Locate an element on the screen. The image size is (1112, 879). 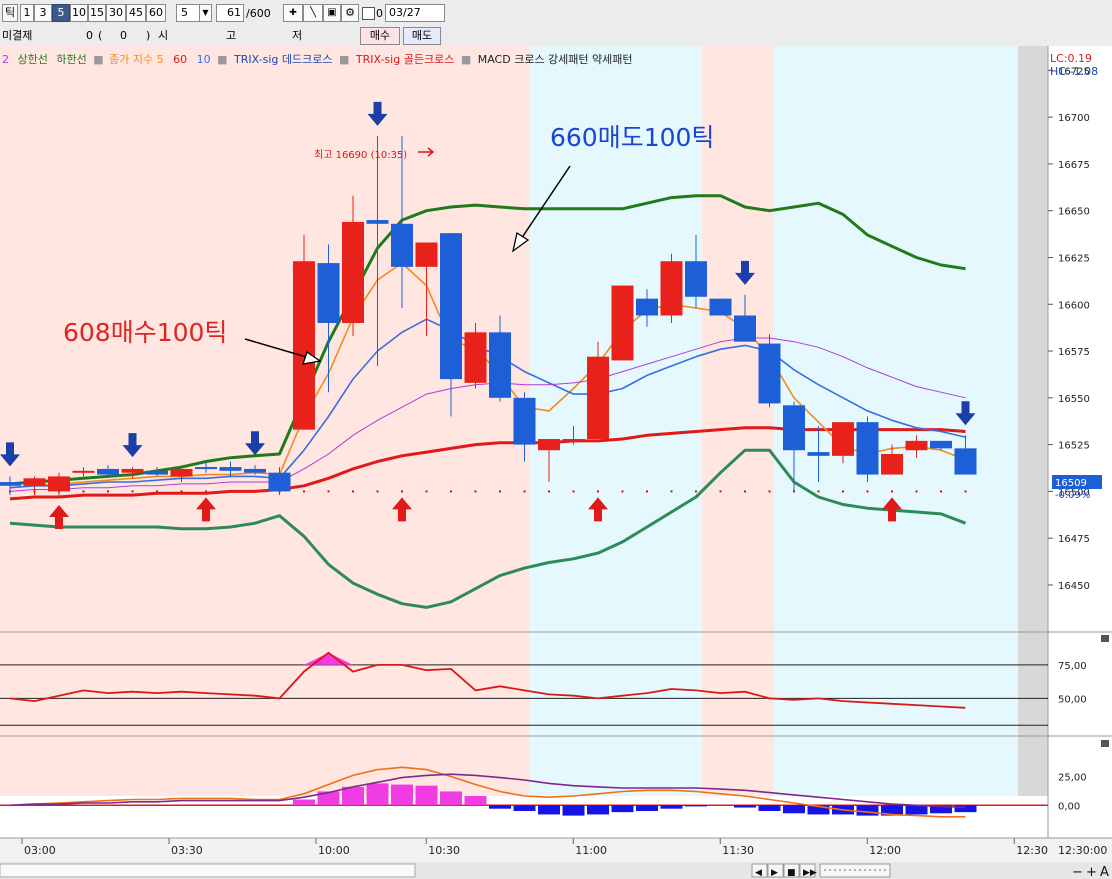
time-tick-label: 03:00 is located at coordinates (40, 850).